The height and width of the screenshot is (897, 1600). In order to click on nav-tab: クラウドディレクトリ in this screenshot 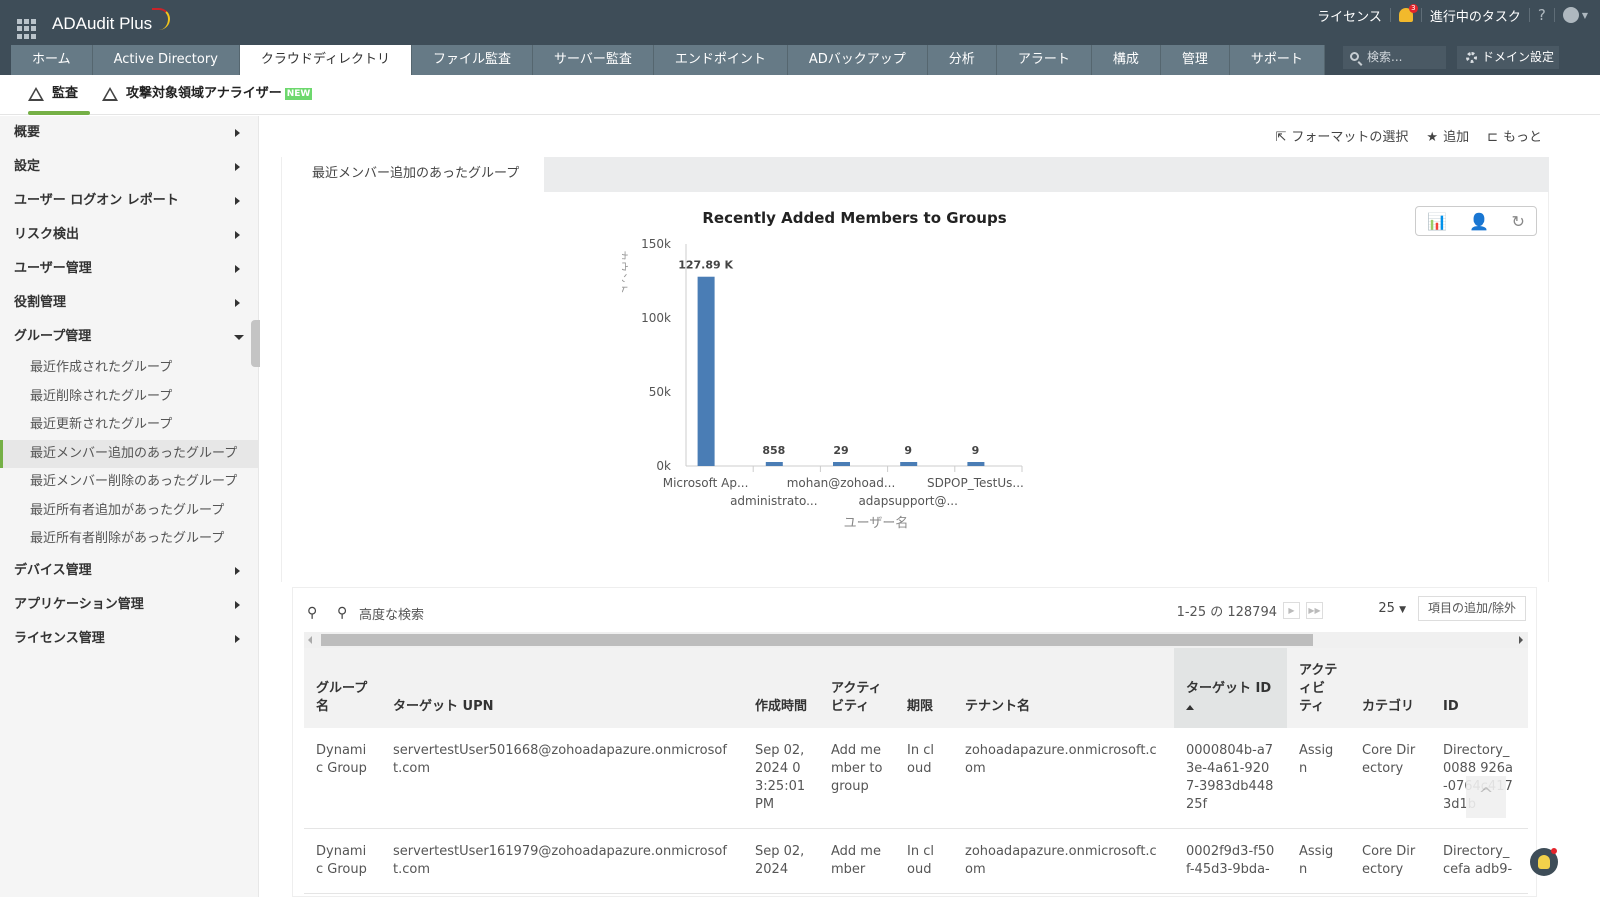, I will do `click(325, 60)`.